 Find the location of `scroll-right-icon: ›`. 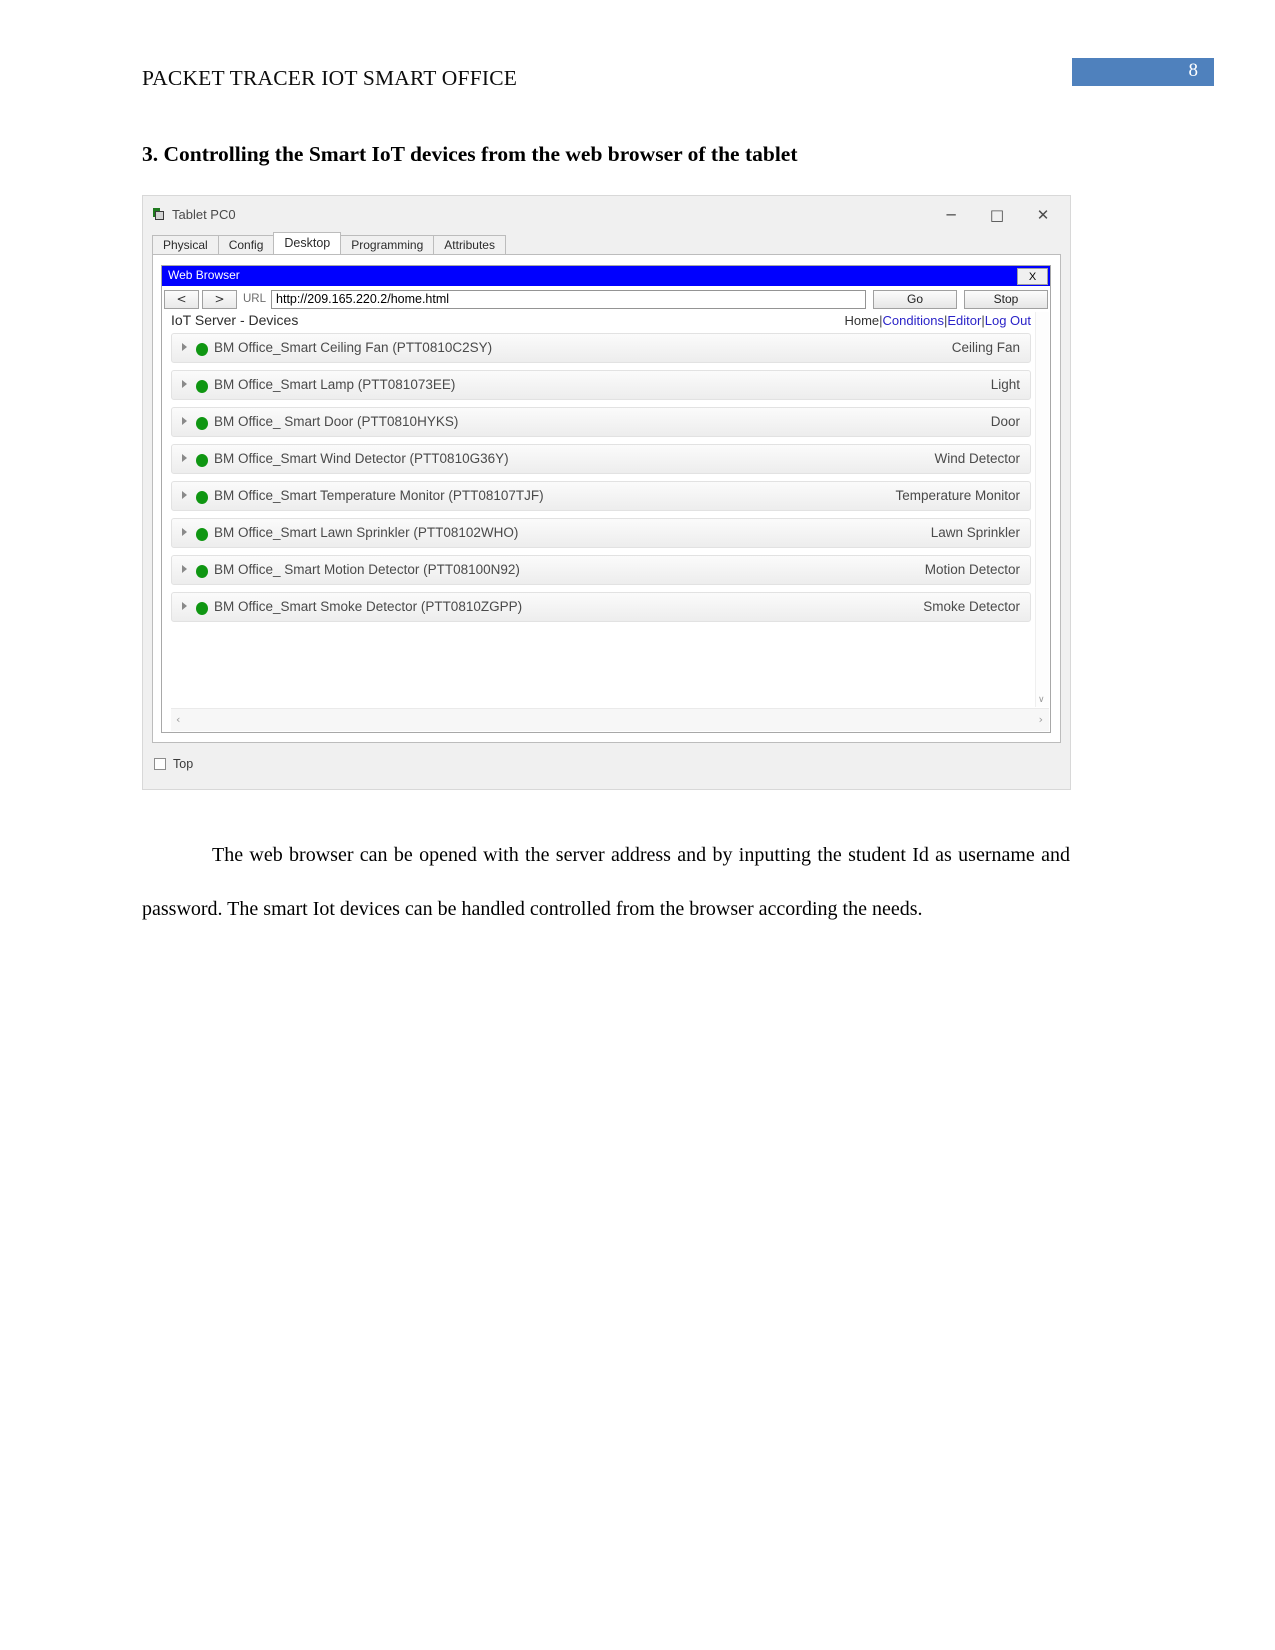

scroll-right-icon: › is located at coordinates (1041, 719).